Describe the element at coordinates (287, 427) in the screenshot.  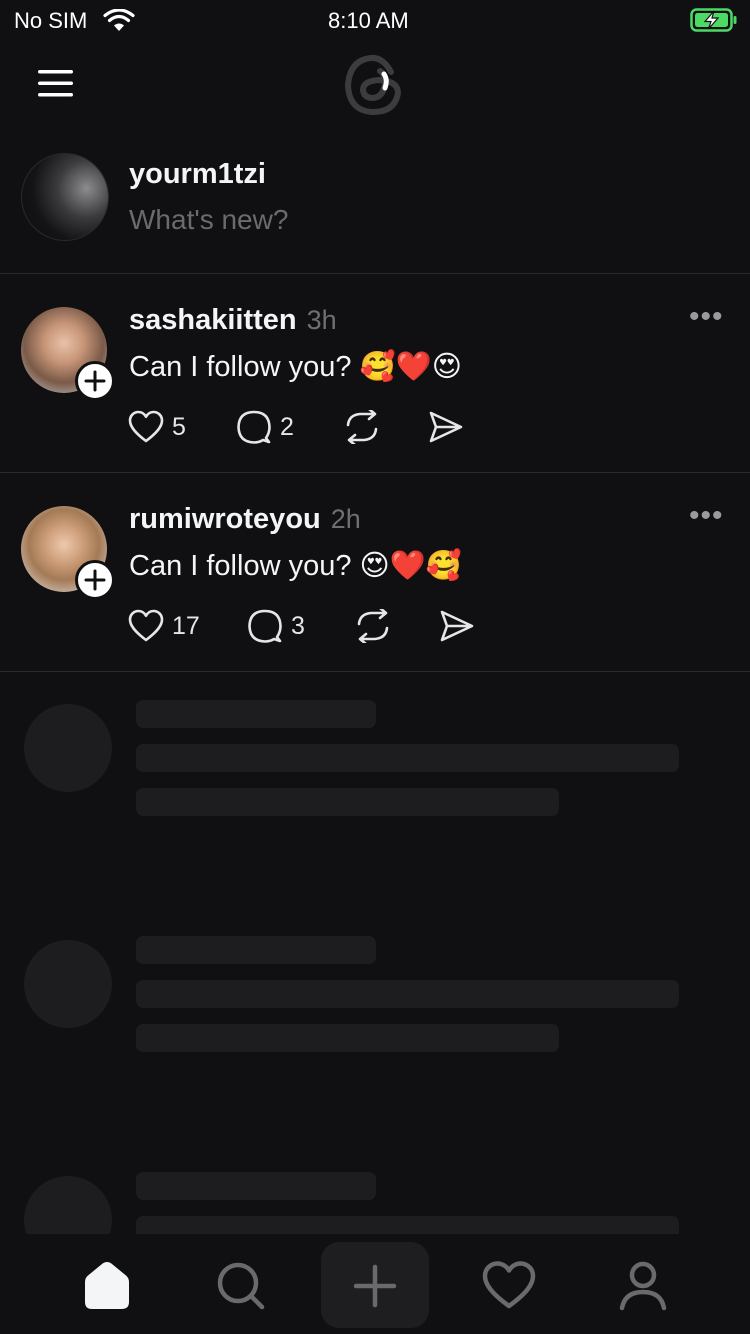
I see `reply-count: 2` at that location.